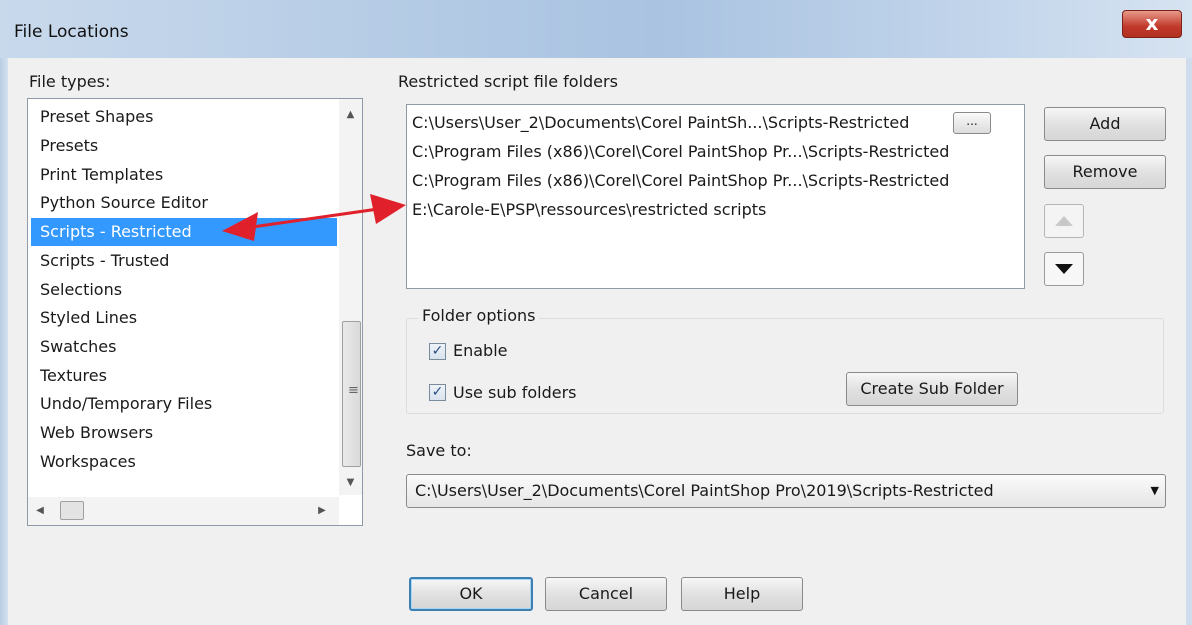 Image resolution: width=1192 pixels, height=625 pixels. Describe the element at coordinates (353, 390) in the screenshot. I see `grip-icon: ≡` at that location.